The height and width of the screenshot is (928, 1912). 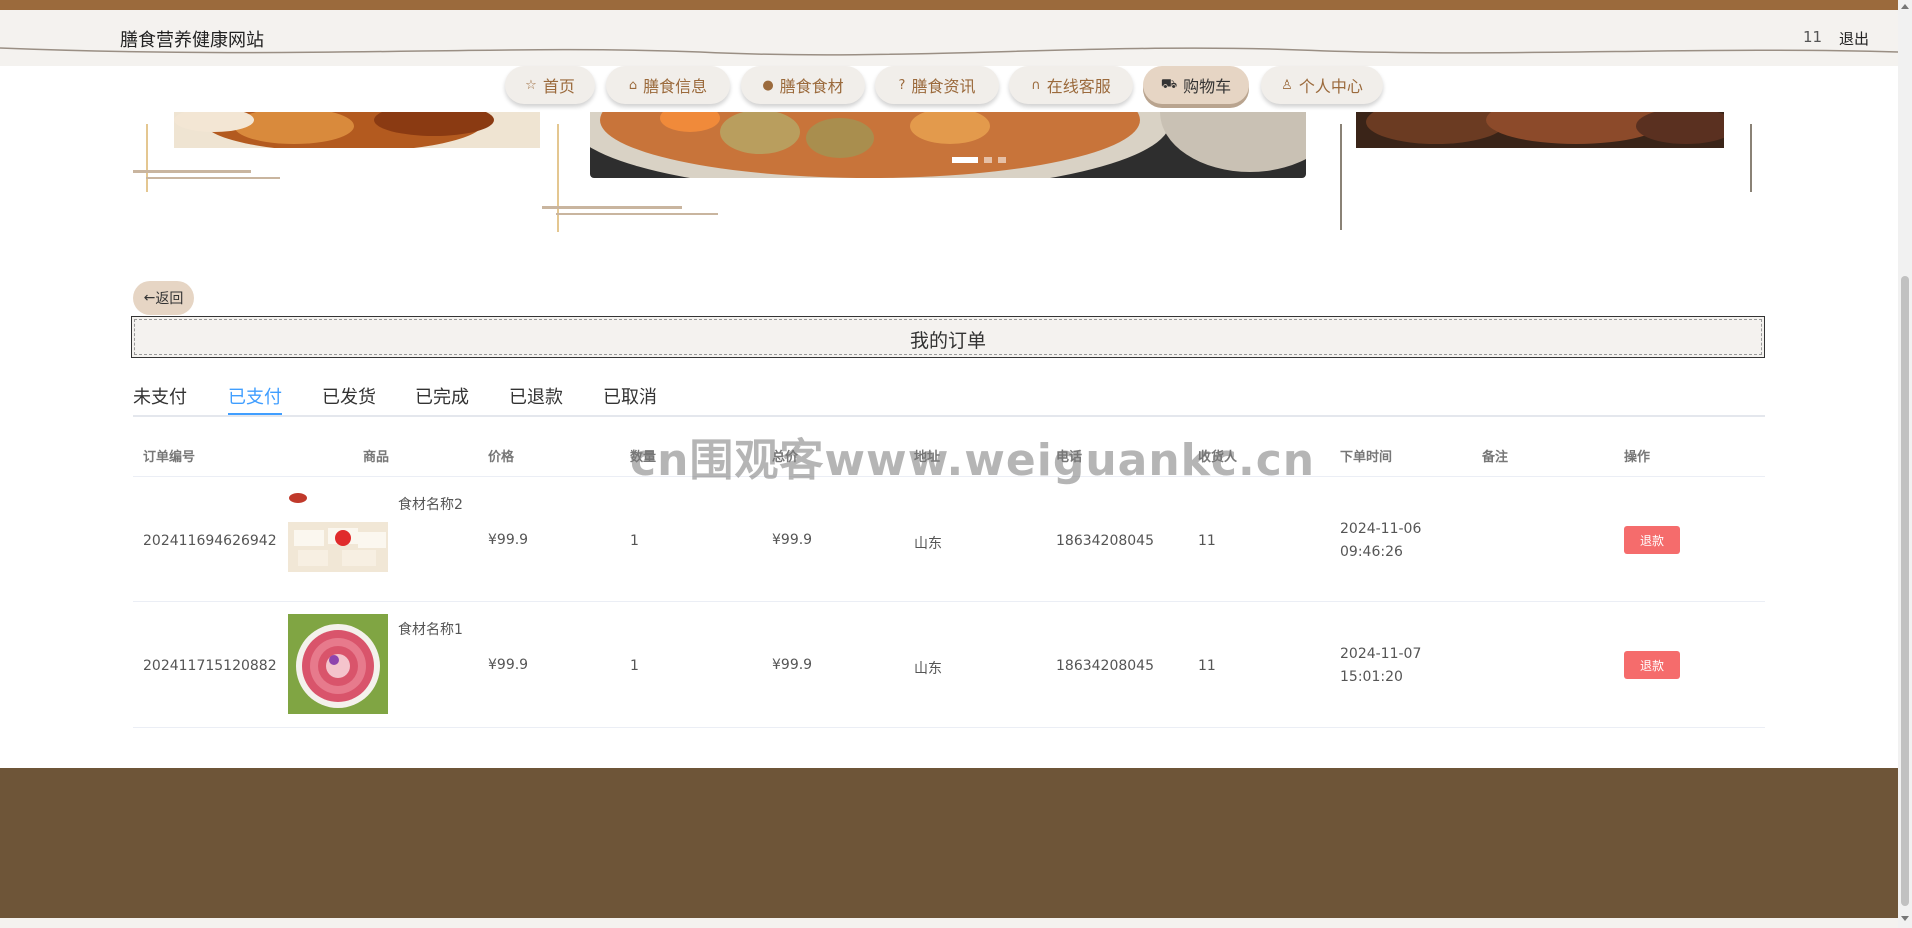 I want to click on tabs-divider, so click(x=949, y=416).